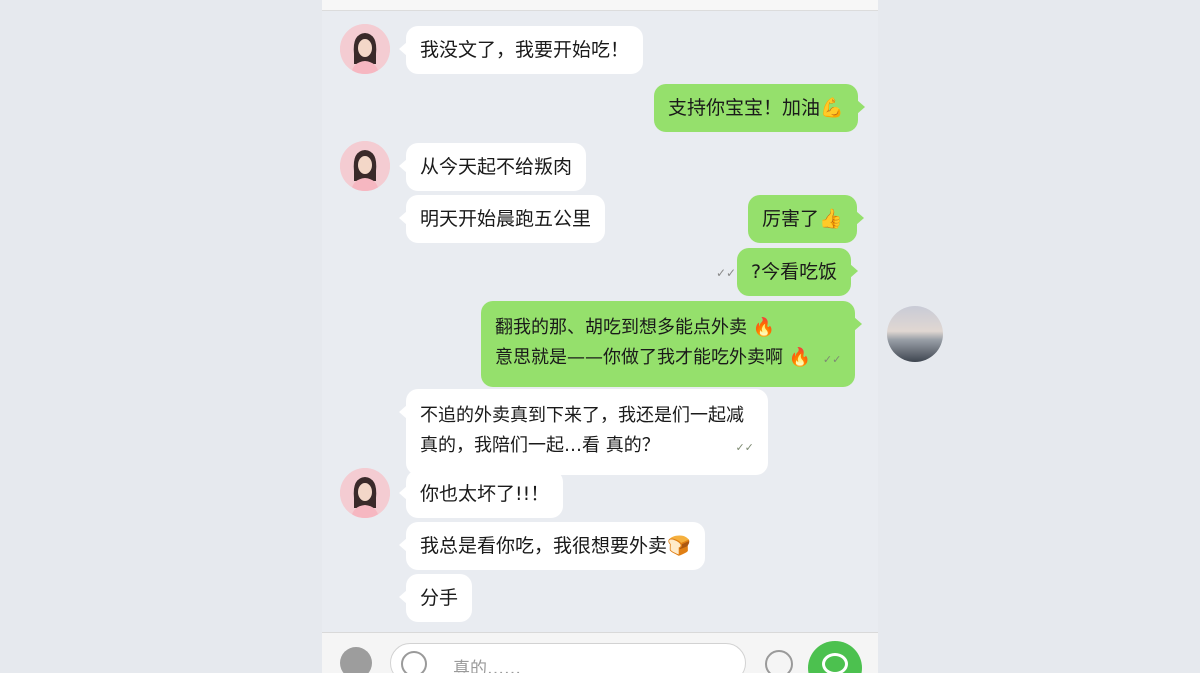 This screenshot has width=1200, height=673. Describe the element at coordinates (779, 661) in the screenshot. I see `clock-icon` at that location.